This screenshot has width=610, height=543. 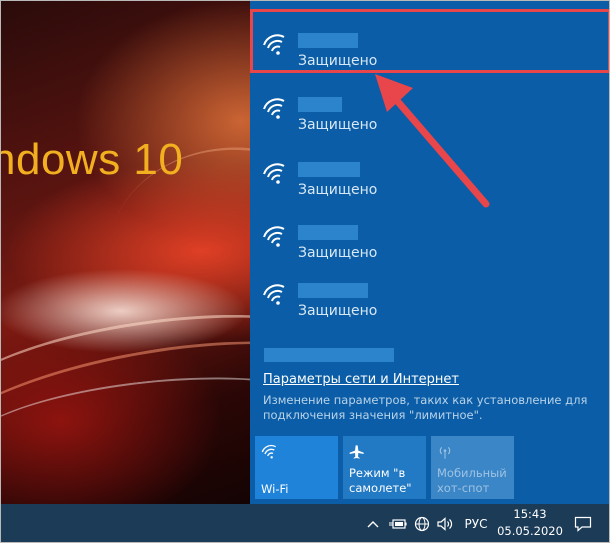 I want to click on taskbar-clock: 15:43 05.05.2020, so click(x=530, y=523).